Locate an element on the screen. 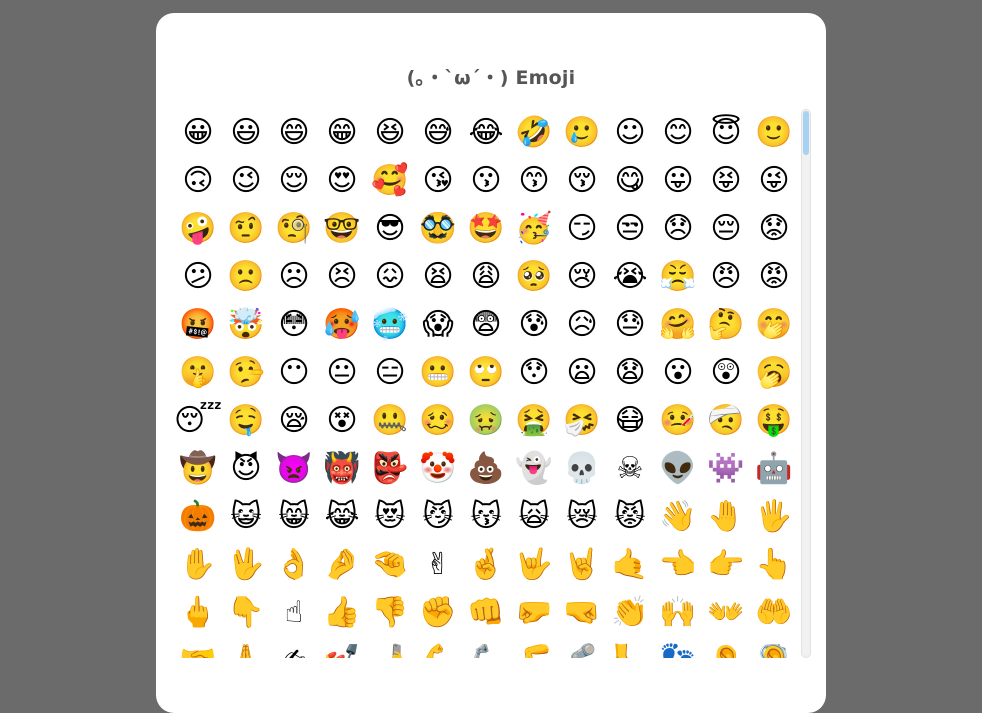 The image size is (982, 713). emoji-button: 😷 is located at coordinates (630, 421).